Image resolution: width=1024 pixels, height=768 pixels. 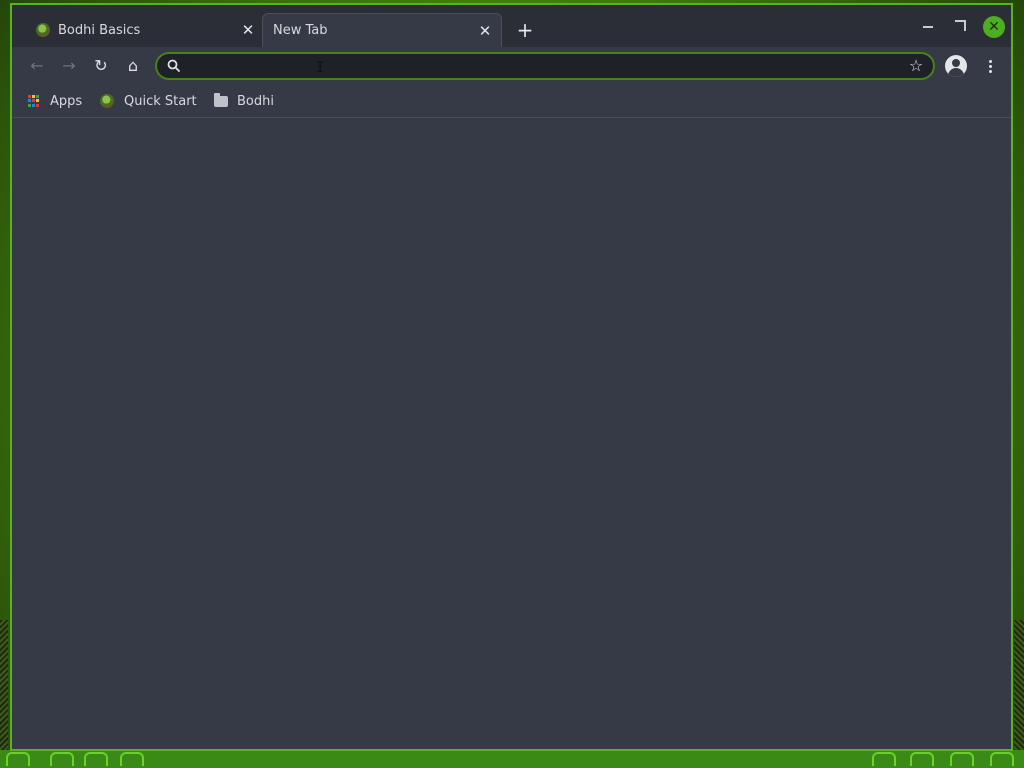 What do you see at coordinates (37, 66) in the screenshot?
I see `back-arrow-icon: ←` at bounding box center [37, 66].